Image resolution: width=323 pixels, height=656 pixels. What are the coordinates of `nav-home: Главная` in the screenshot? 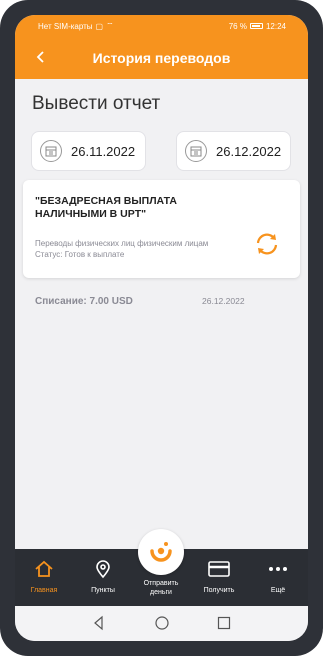 It's located at (44, 577).